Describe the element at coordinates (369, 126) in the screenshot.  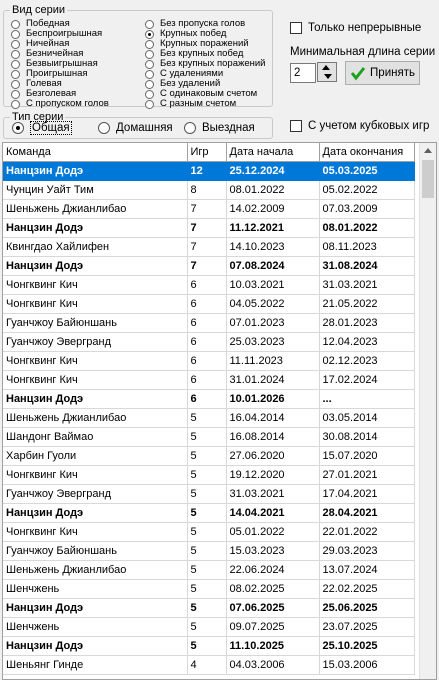
I see `cup-games-label: С учетом кубковых игр` at that location.